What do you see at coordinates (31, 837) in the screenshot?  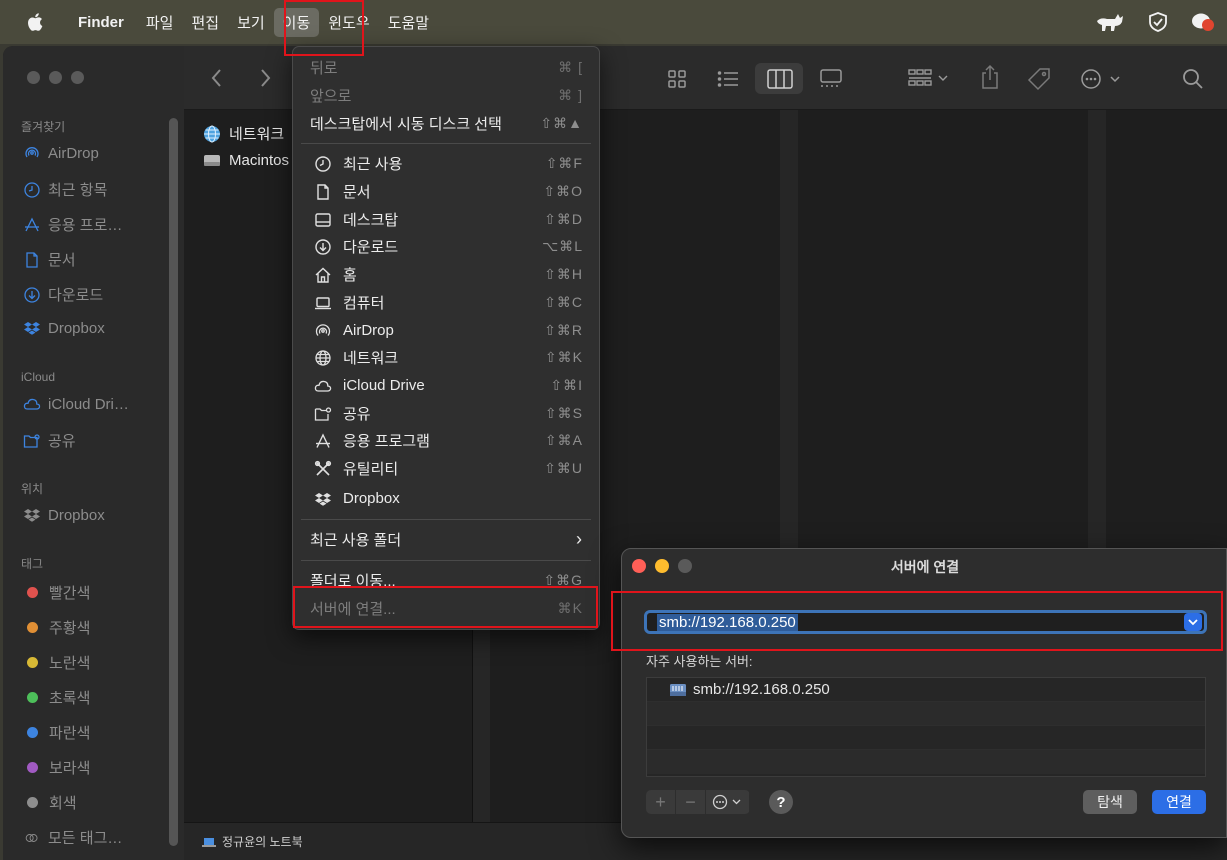 I see `all-tags-icon` at bounding box center [31, 837].